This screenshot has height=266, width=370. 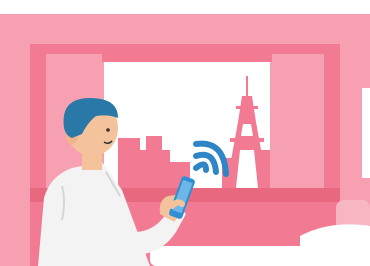 What do you see at coordinates (185, 29) in the screenshot?
I see `ceiling-band` at bounding box center [185, 29].